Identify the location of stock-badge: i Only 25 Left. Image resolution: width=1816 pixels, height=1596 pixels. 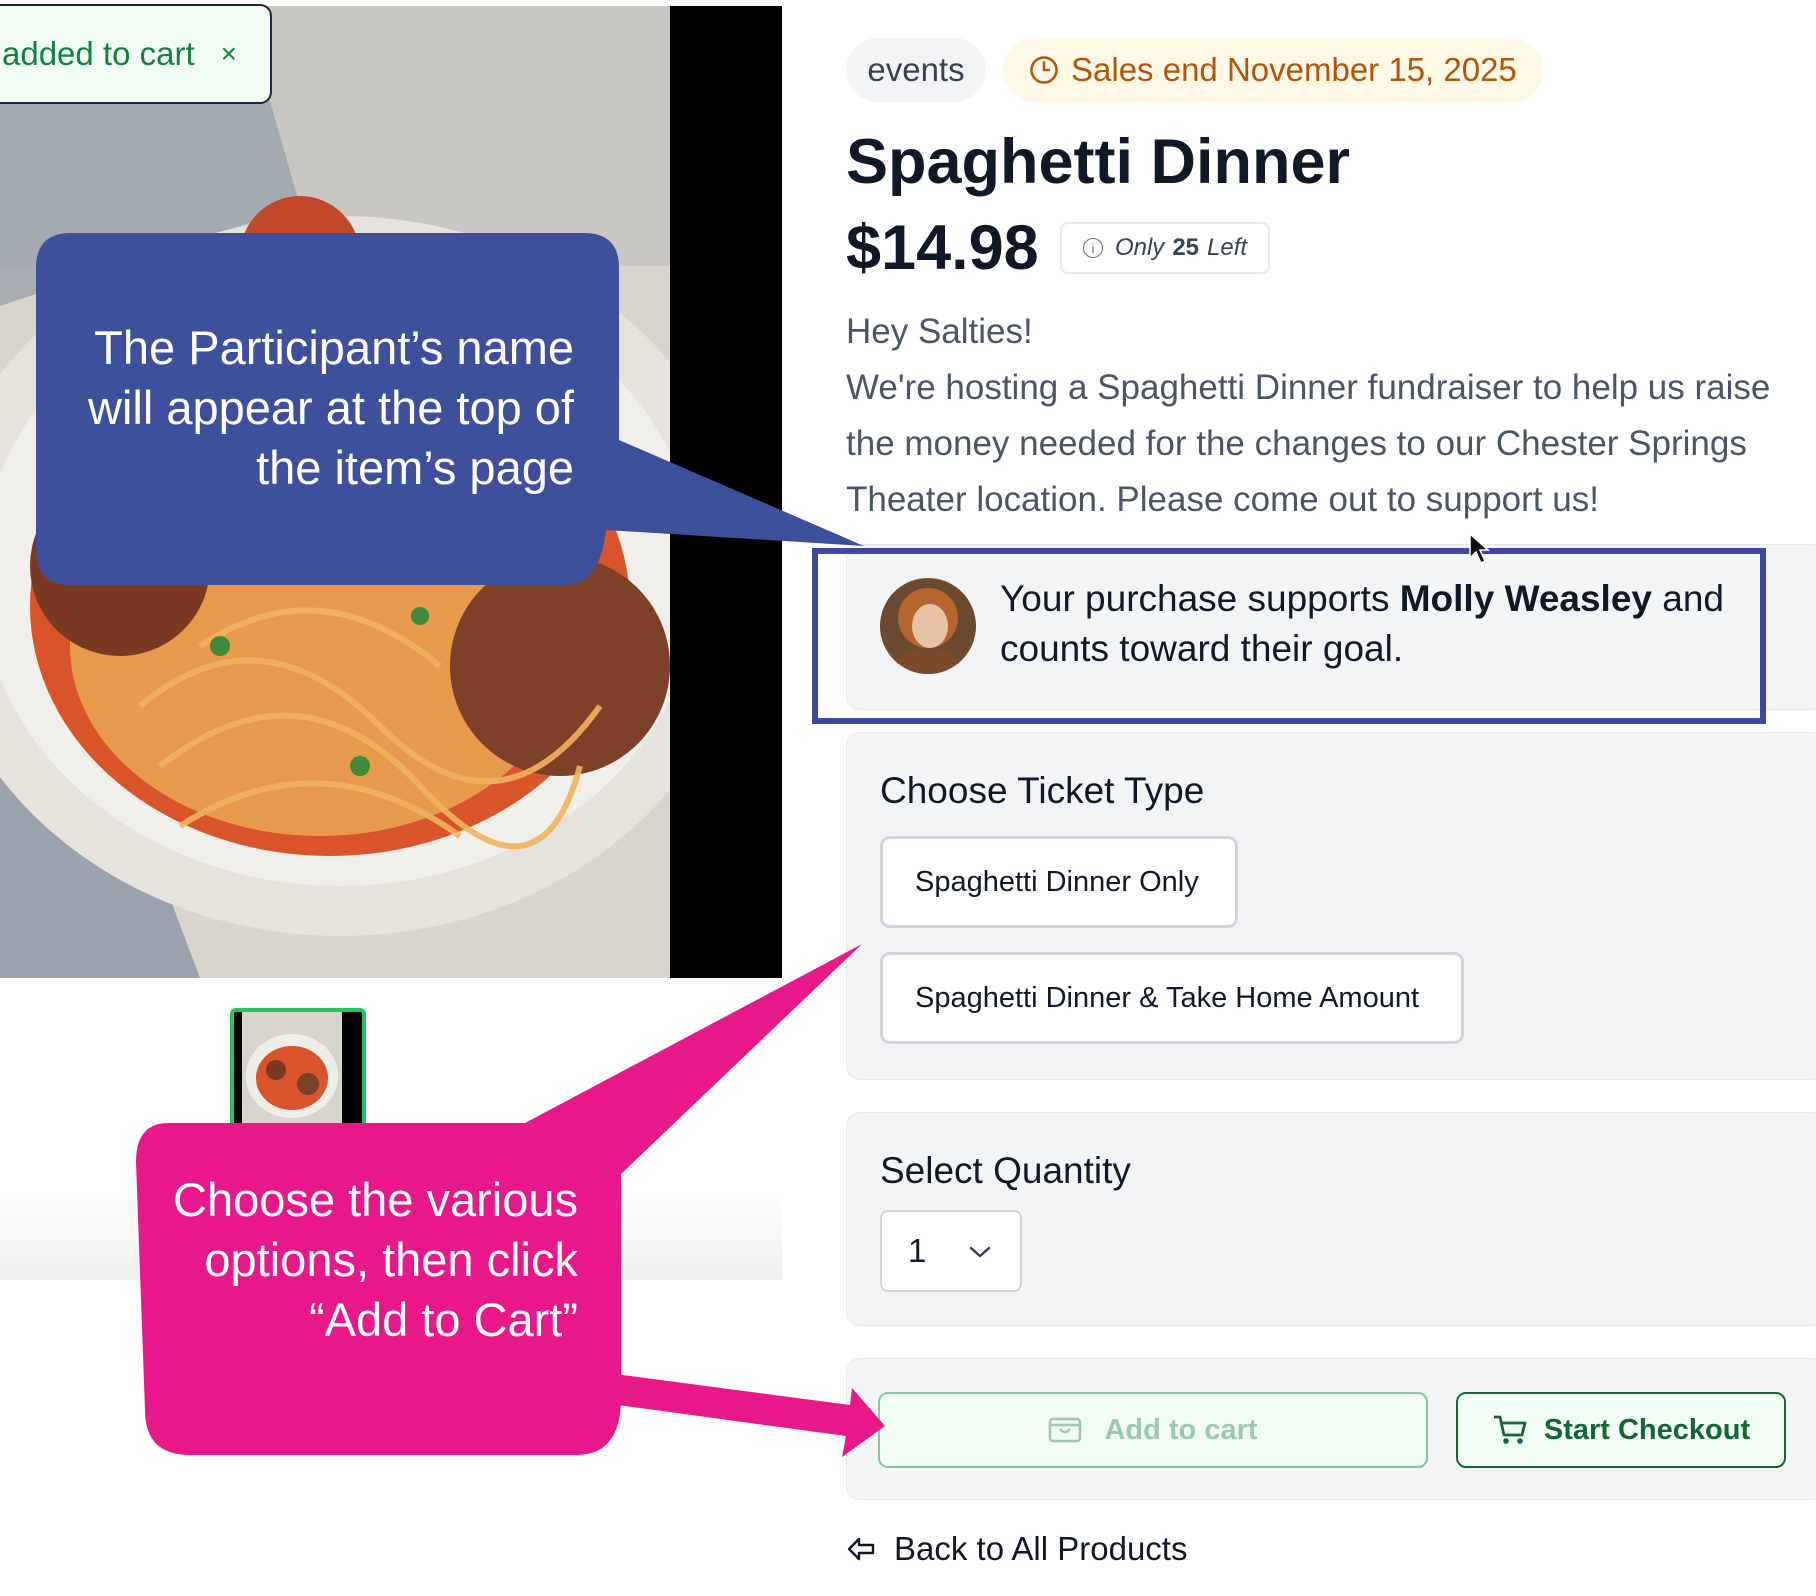
(1165, 248).